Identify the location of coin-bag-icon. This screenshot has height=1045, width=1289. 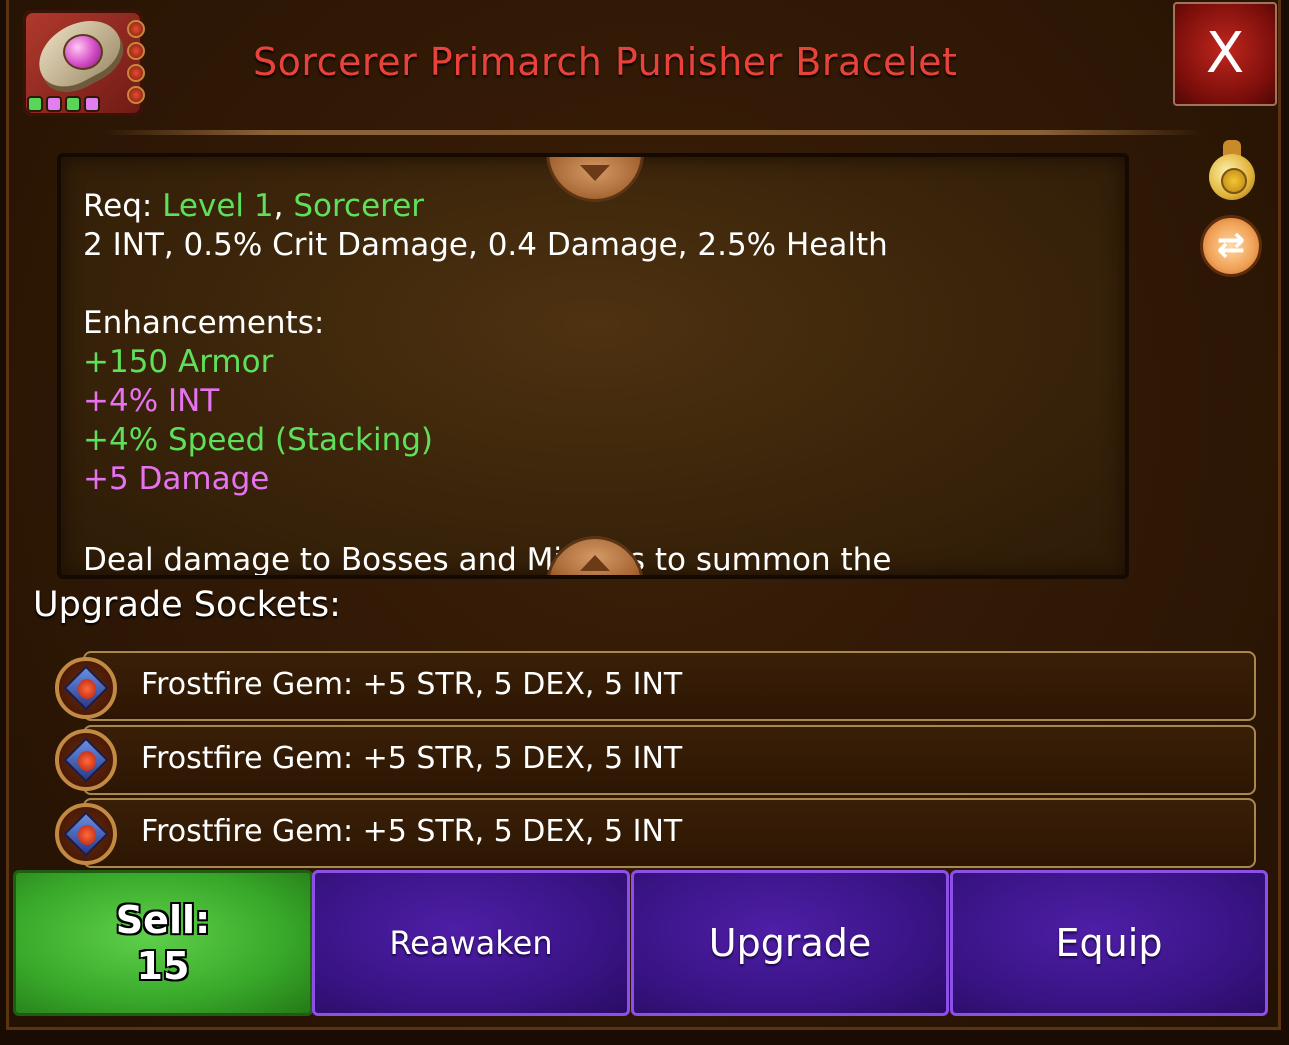
(1231, 171).